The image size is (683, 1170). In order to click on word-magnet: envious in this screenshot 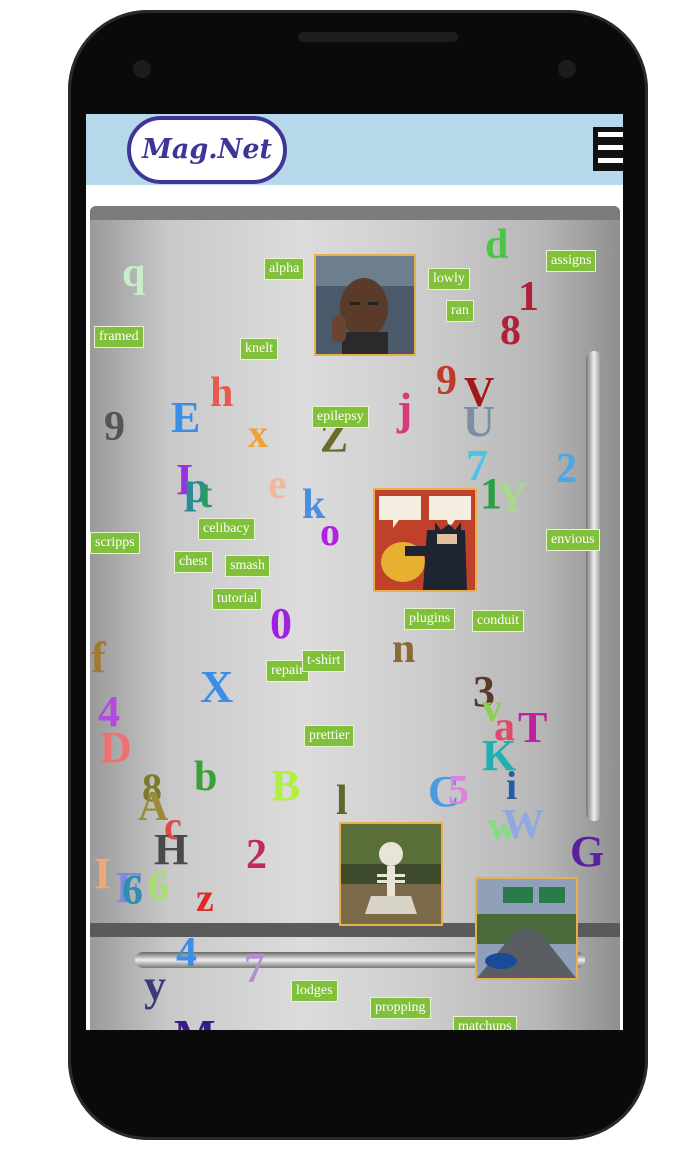, I will do `click(573, 540)`.